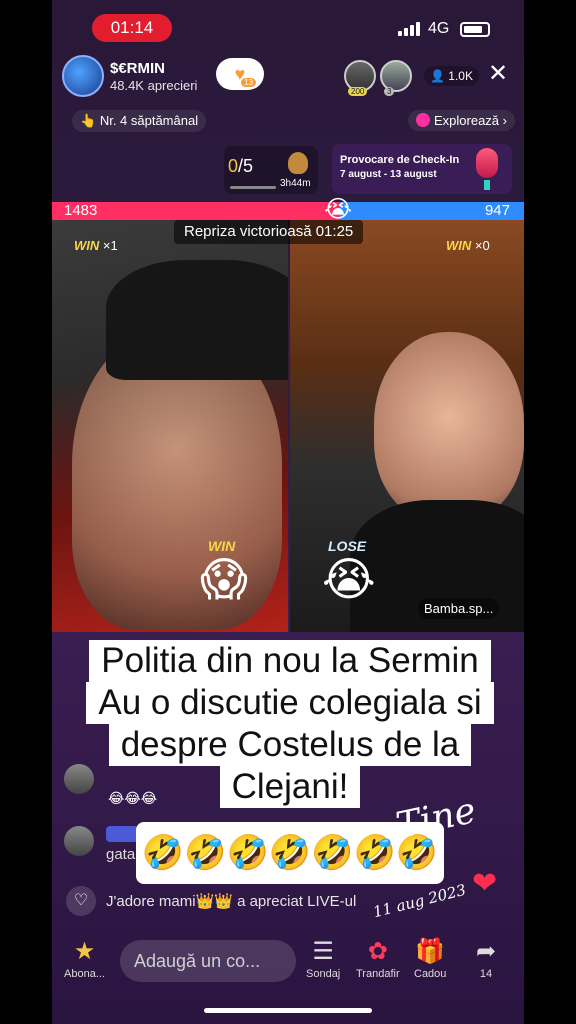  I want to click on host-helmet, so click(197, 320).